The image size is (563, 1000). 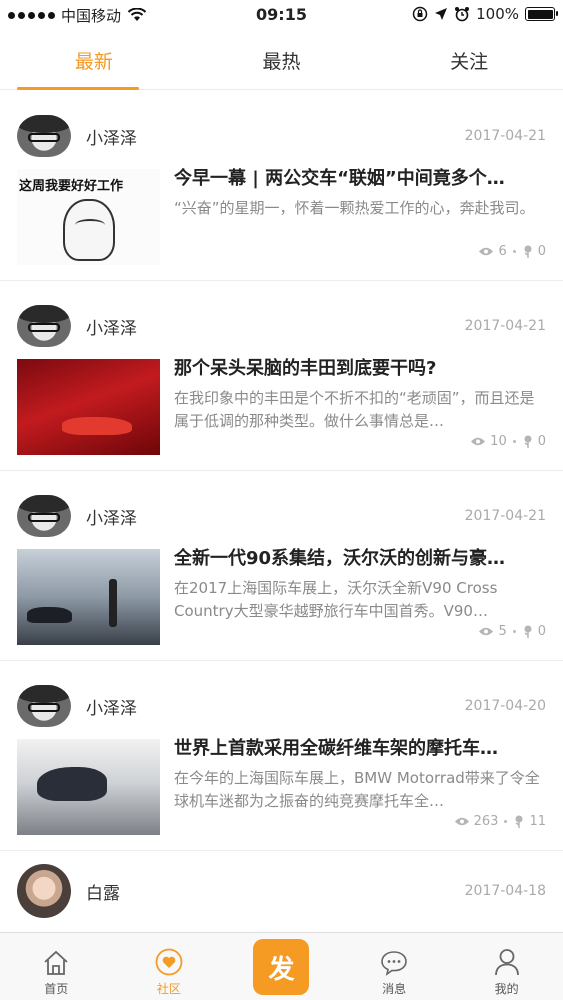 I want to click on feed-tabs: 最新 最热 关注, so click(x=281, y=60).